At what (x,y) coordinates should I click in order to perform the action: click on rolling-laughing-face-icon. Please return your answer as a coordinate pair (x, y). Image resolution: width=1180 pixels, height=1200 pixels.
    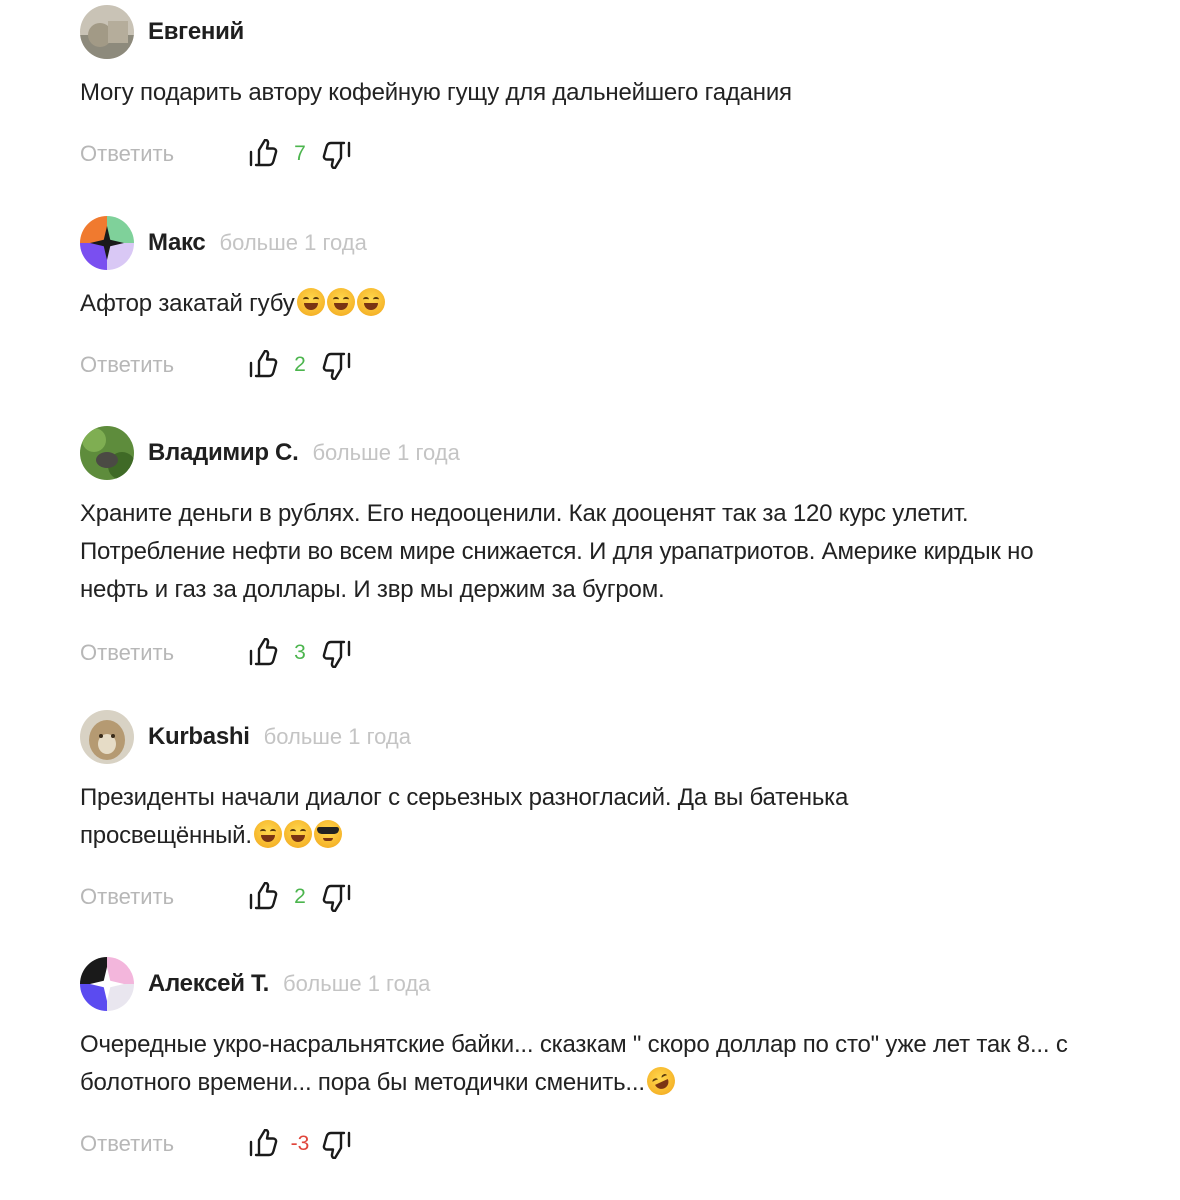
    Looking at the image, I should click on (661, 1081).